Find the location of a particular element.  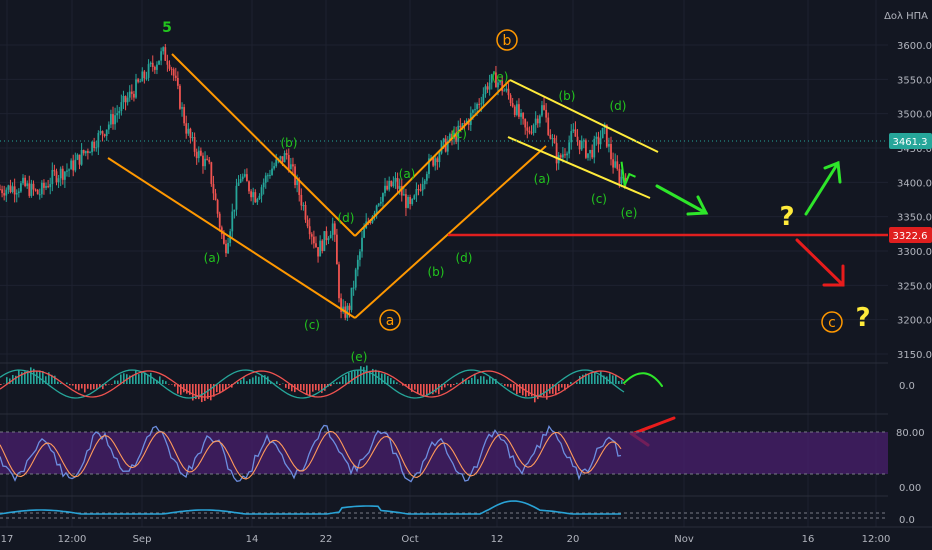

symbol-label: Δολ ΗΠΑ is located at coordinates (906, 16).